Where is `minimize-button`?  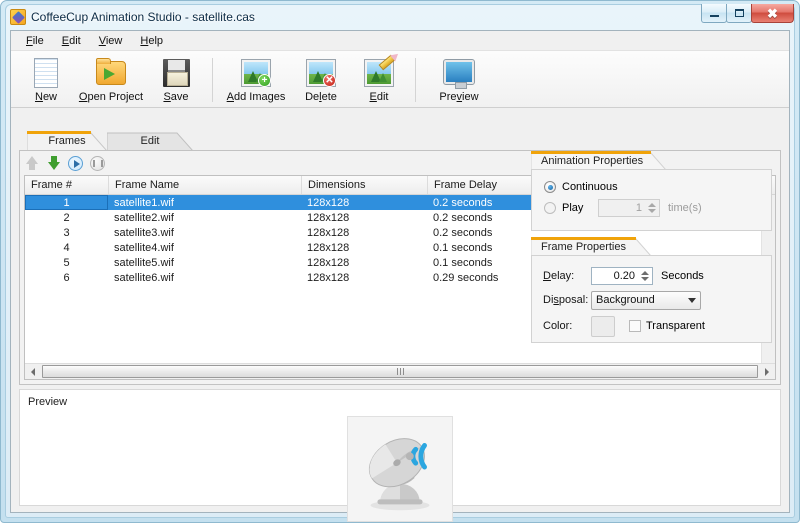 minimize-button is located at coordinates (714, 13).